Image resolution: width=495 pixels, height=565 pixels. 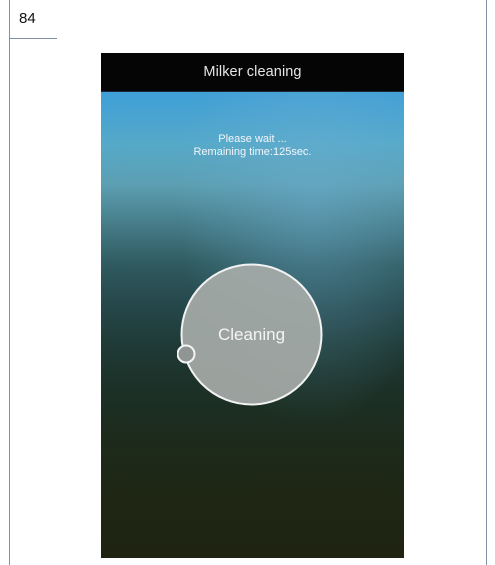 What do you see at coordinates (33, 38) in the screenshot?
I see `page-number-rule` at bounding box center [33, 38].